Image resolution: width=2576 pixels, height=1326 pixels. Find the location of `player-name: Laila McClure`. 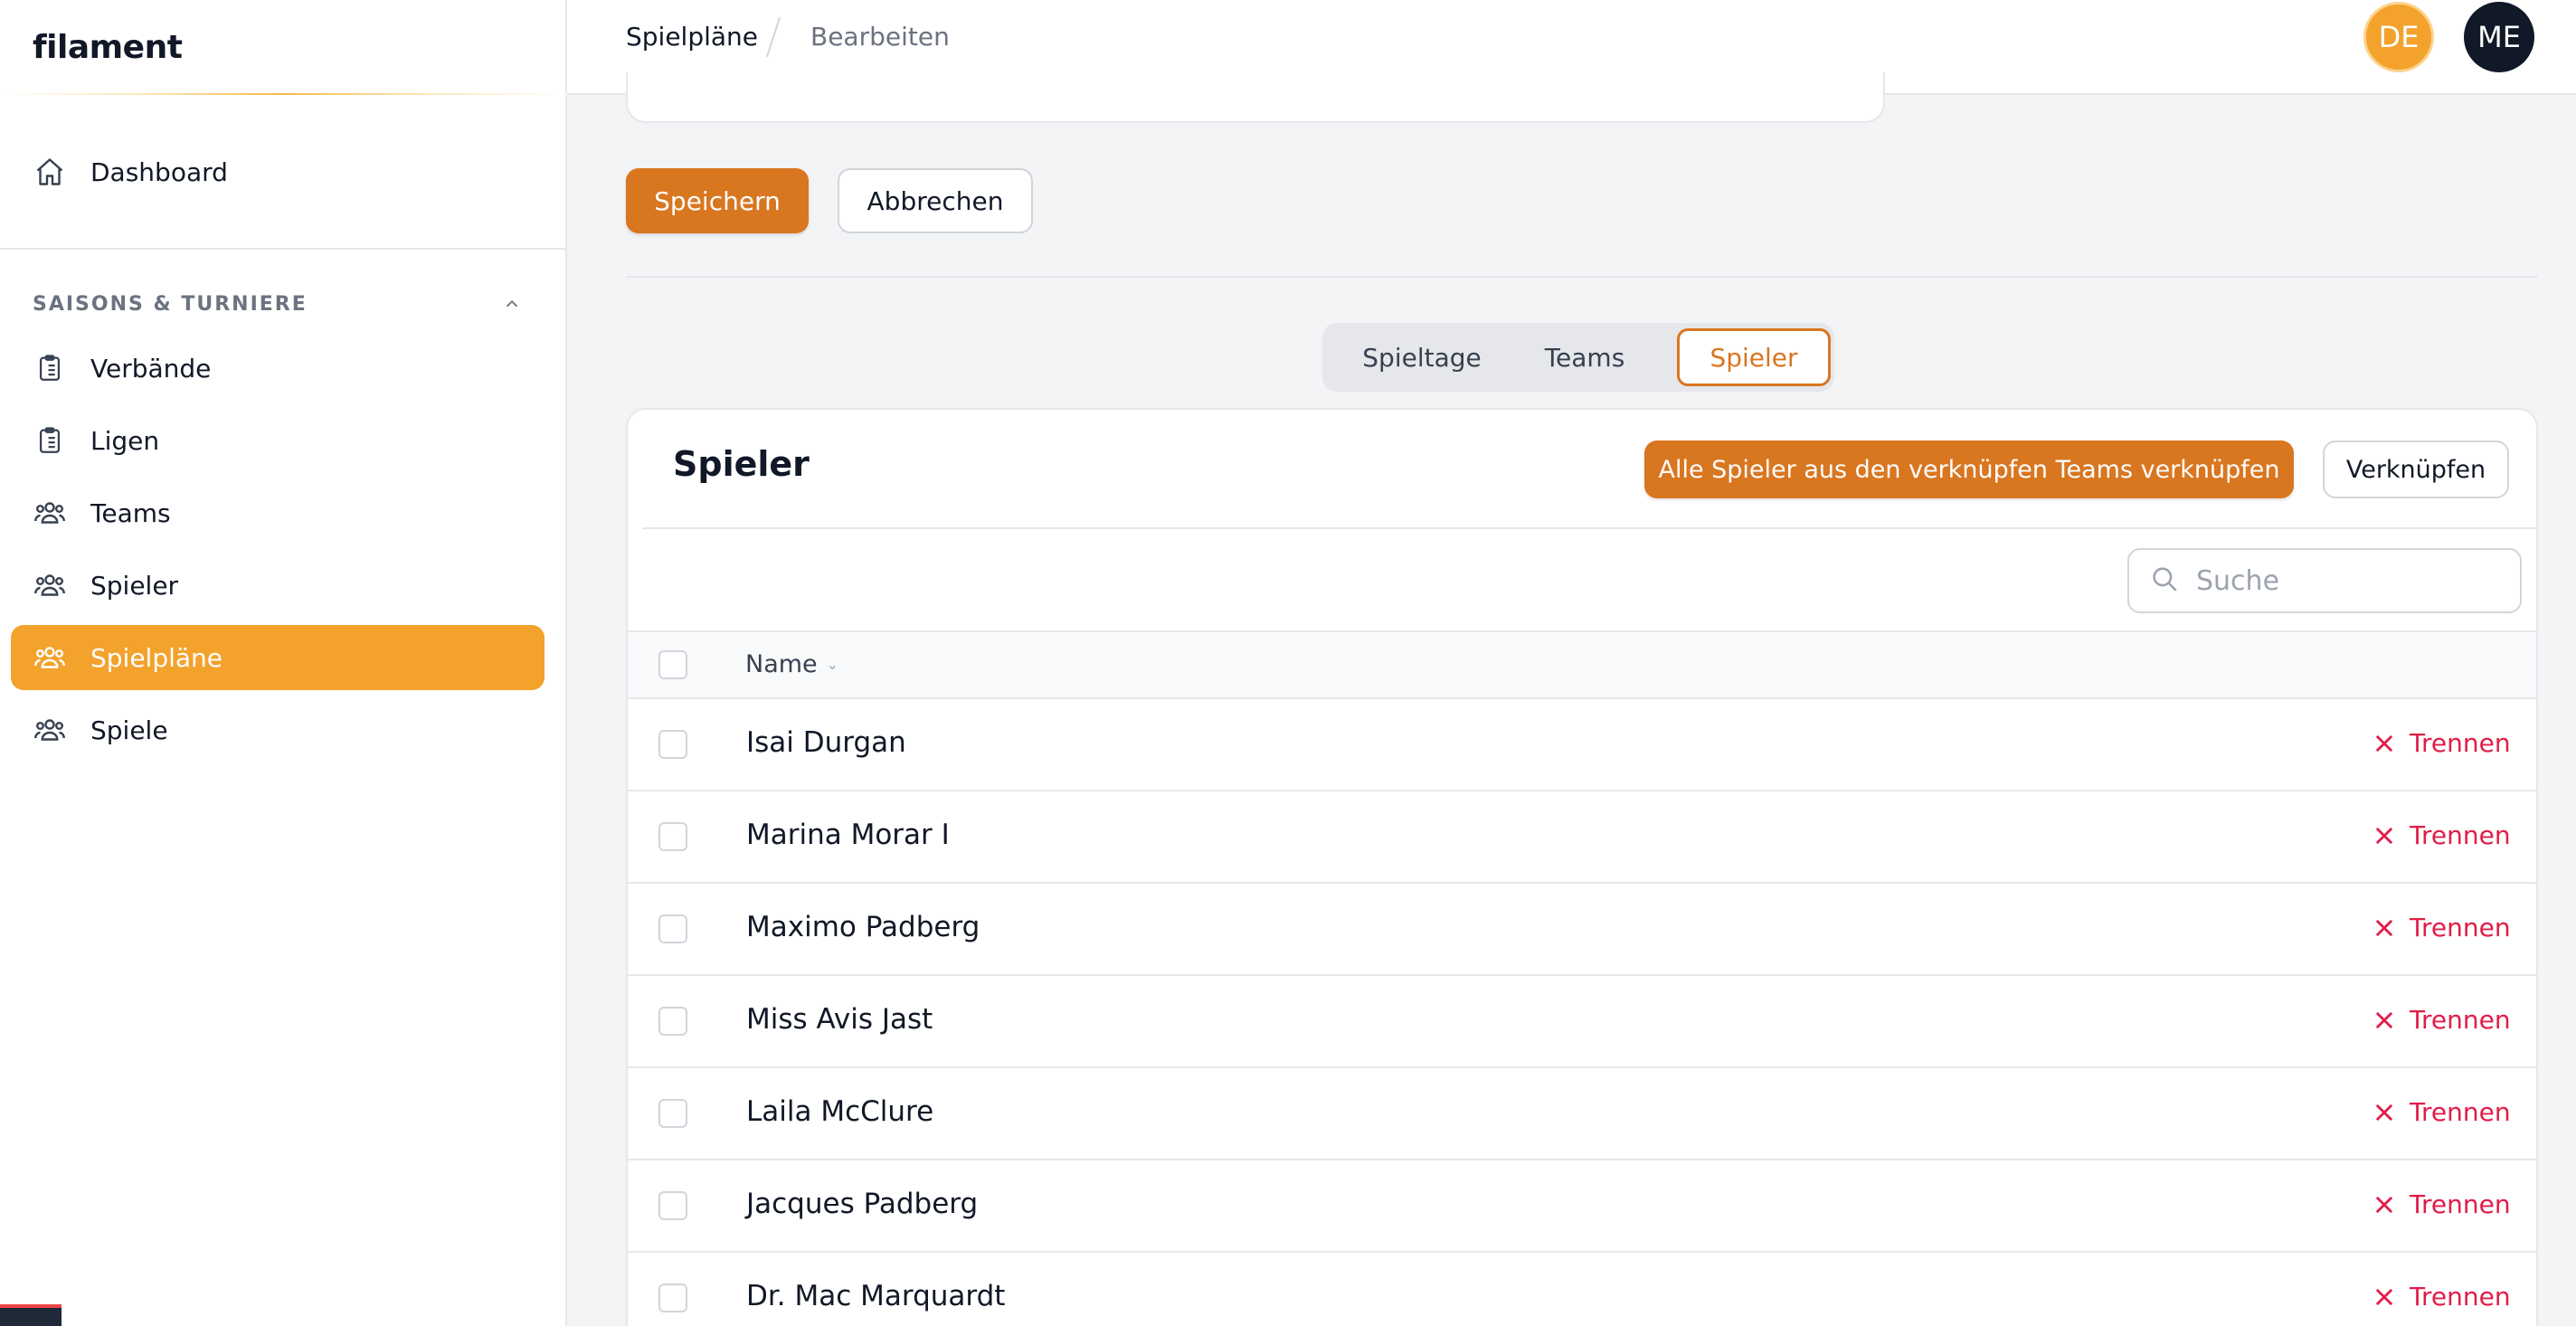

player-name: Laila McClure is located at coordinates (840, 1111).